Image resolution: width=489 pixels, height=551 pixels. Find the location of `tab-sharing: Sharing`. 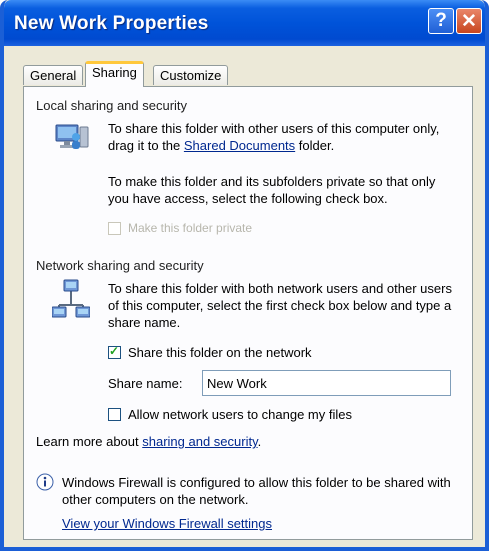

tab-sharing: Sharing is located at coordinates (114, 74).